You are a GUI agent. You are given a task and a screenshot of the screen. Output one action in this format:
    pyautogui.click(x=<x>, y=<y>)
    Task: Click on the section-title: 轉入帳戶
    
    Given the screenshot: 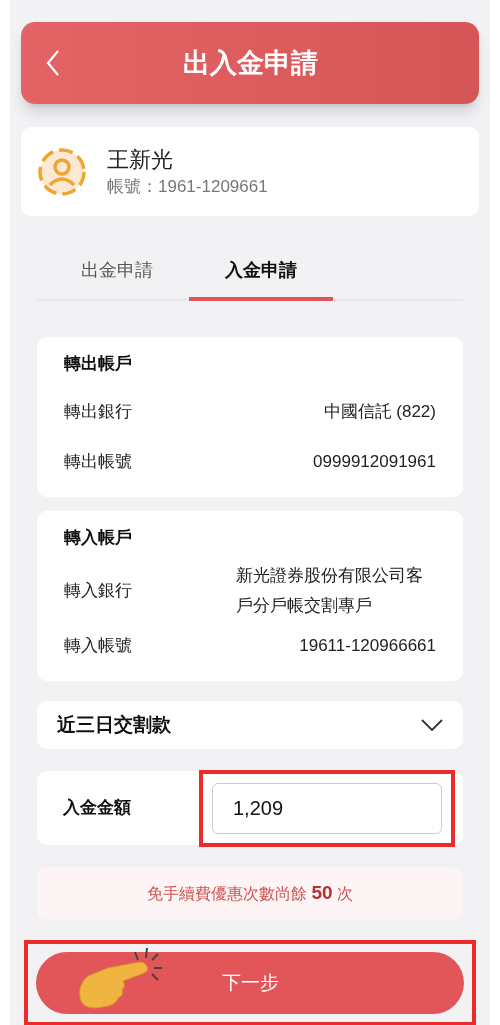 What is the action you would take?
    pyautogui.click(x=98, y=538)
    